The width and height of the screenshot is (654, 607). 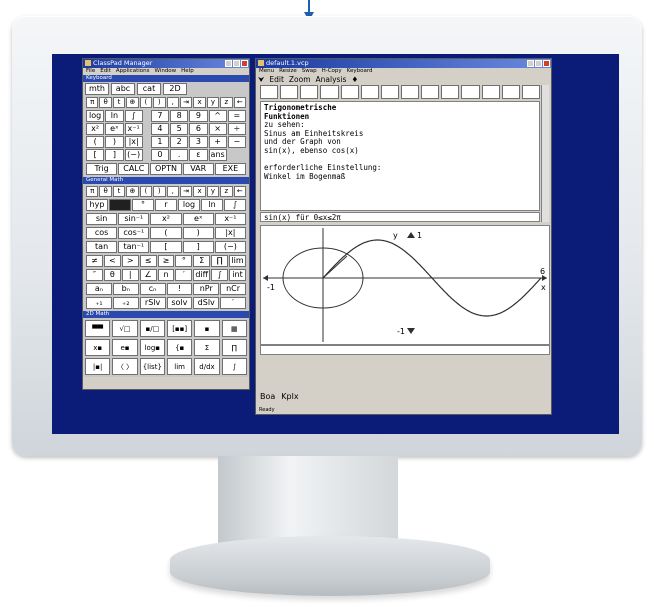 I want to click on general-math-key: tan⁻¹, so click(x=134, y=247).